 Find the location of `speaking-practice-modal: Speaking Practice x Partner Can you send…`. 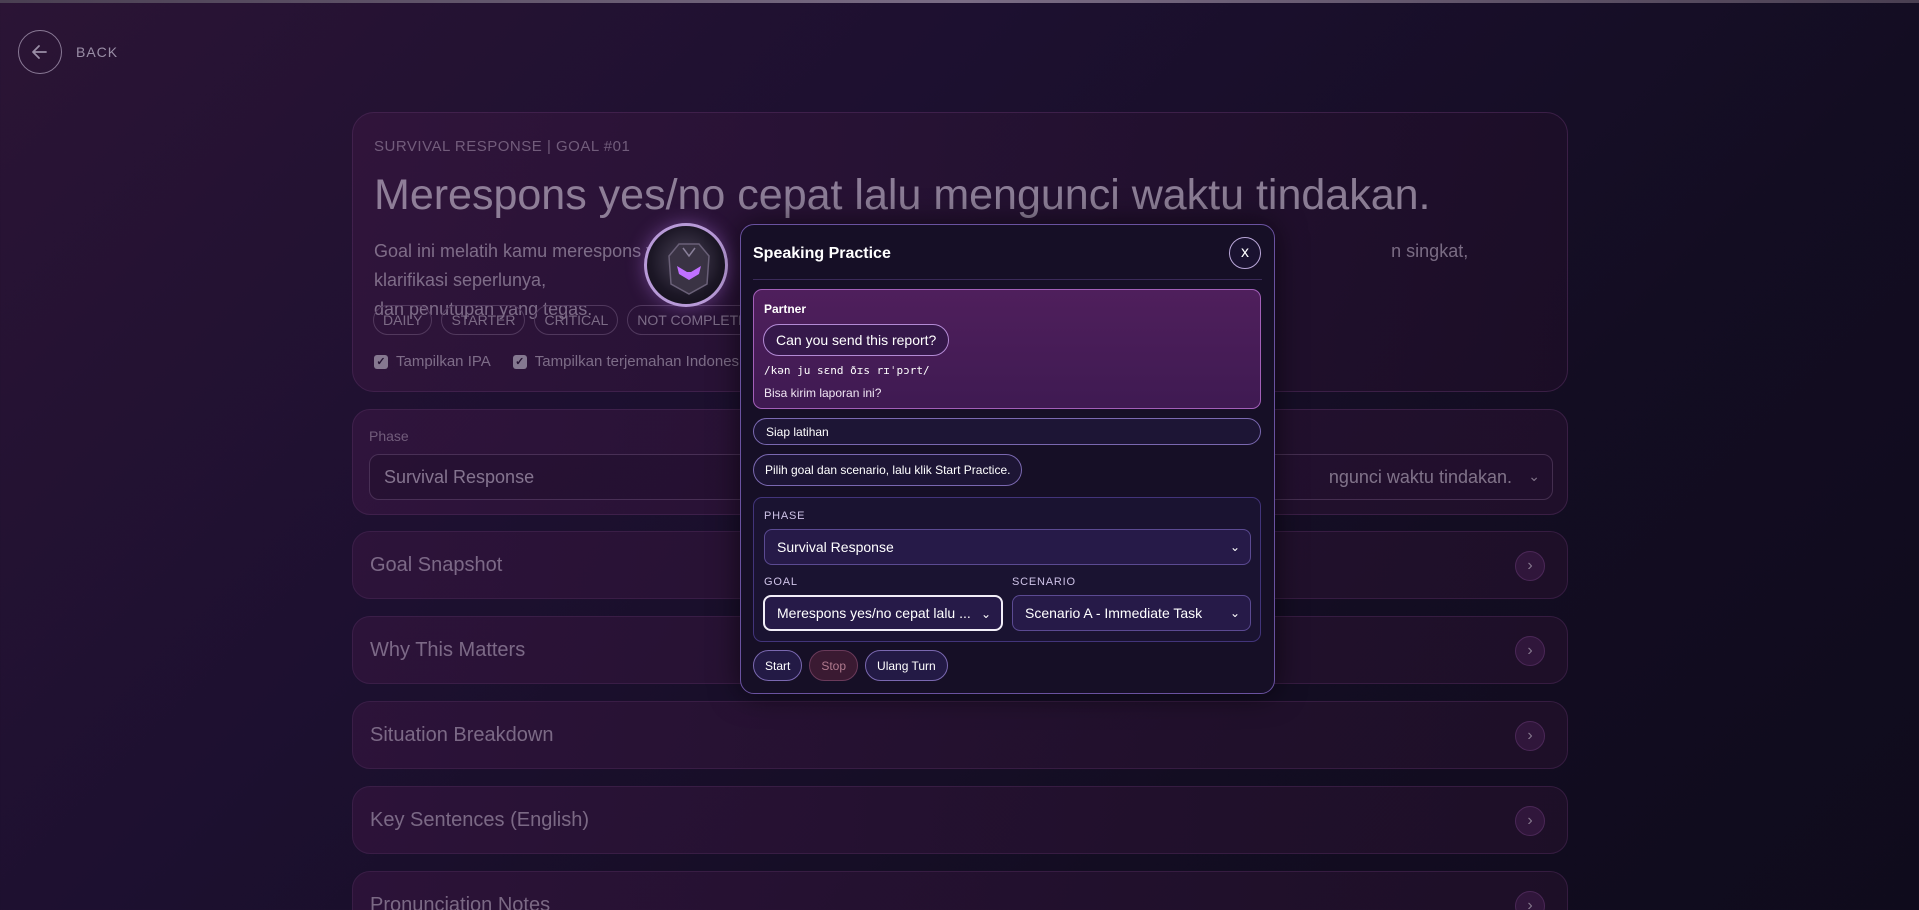

speaking-practice-modal: Speaking Practice x Partner Can you send… is located at coordinates (1007, 459).